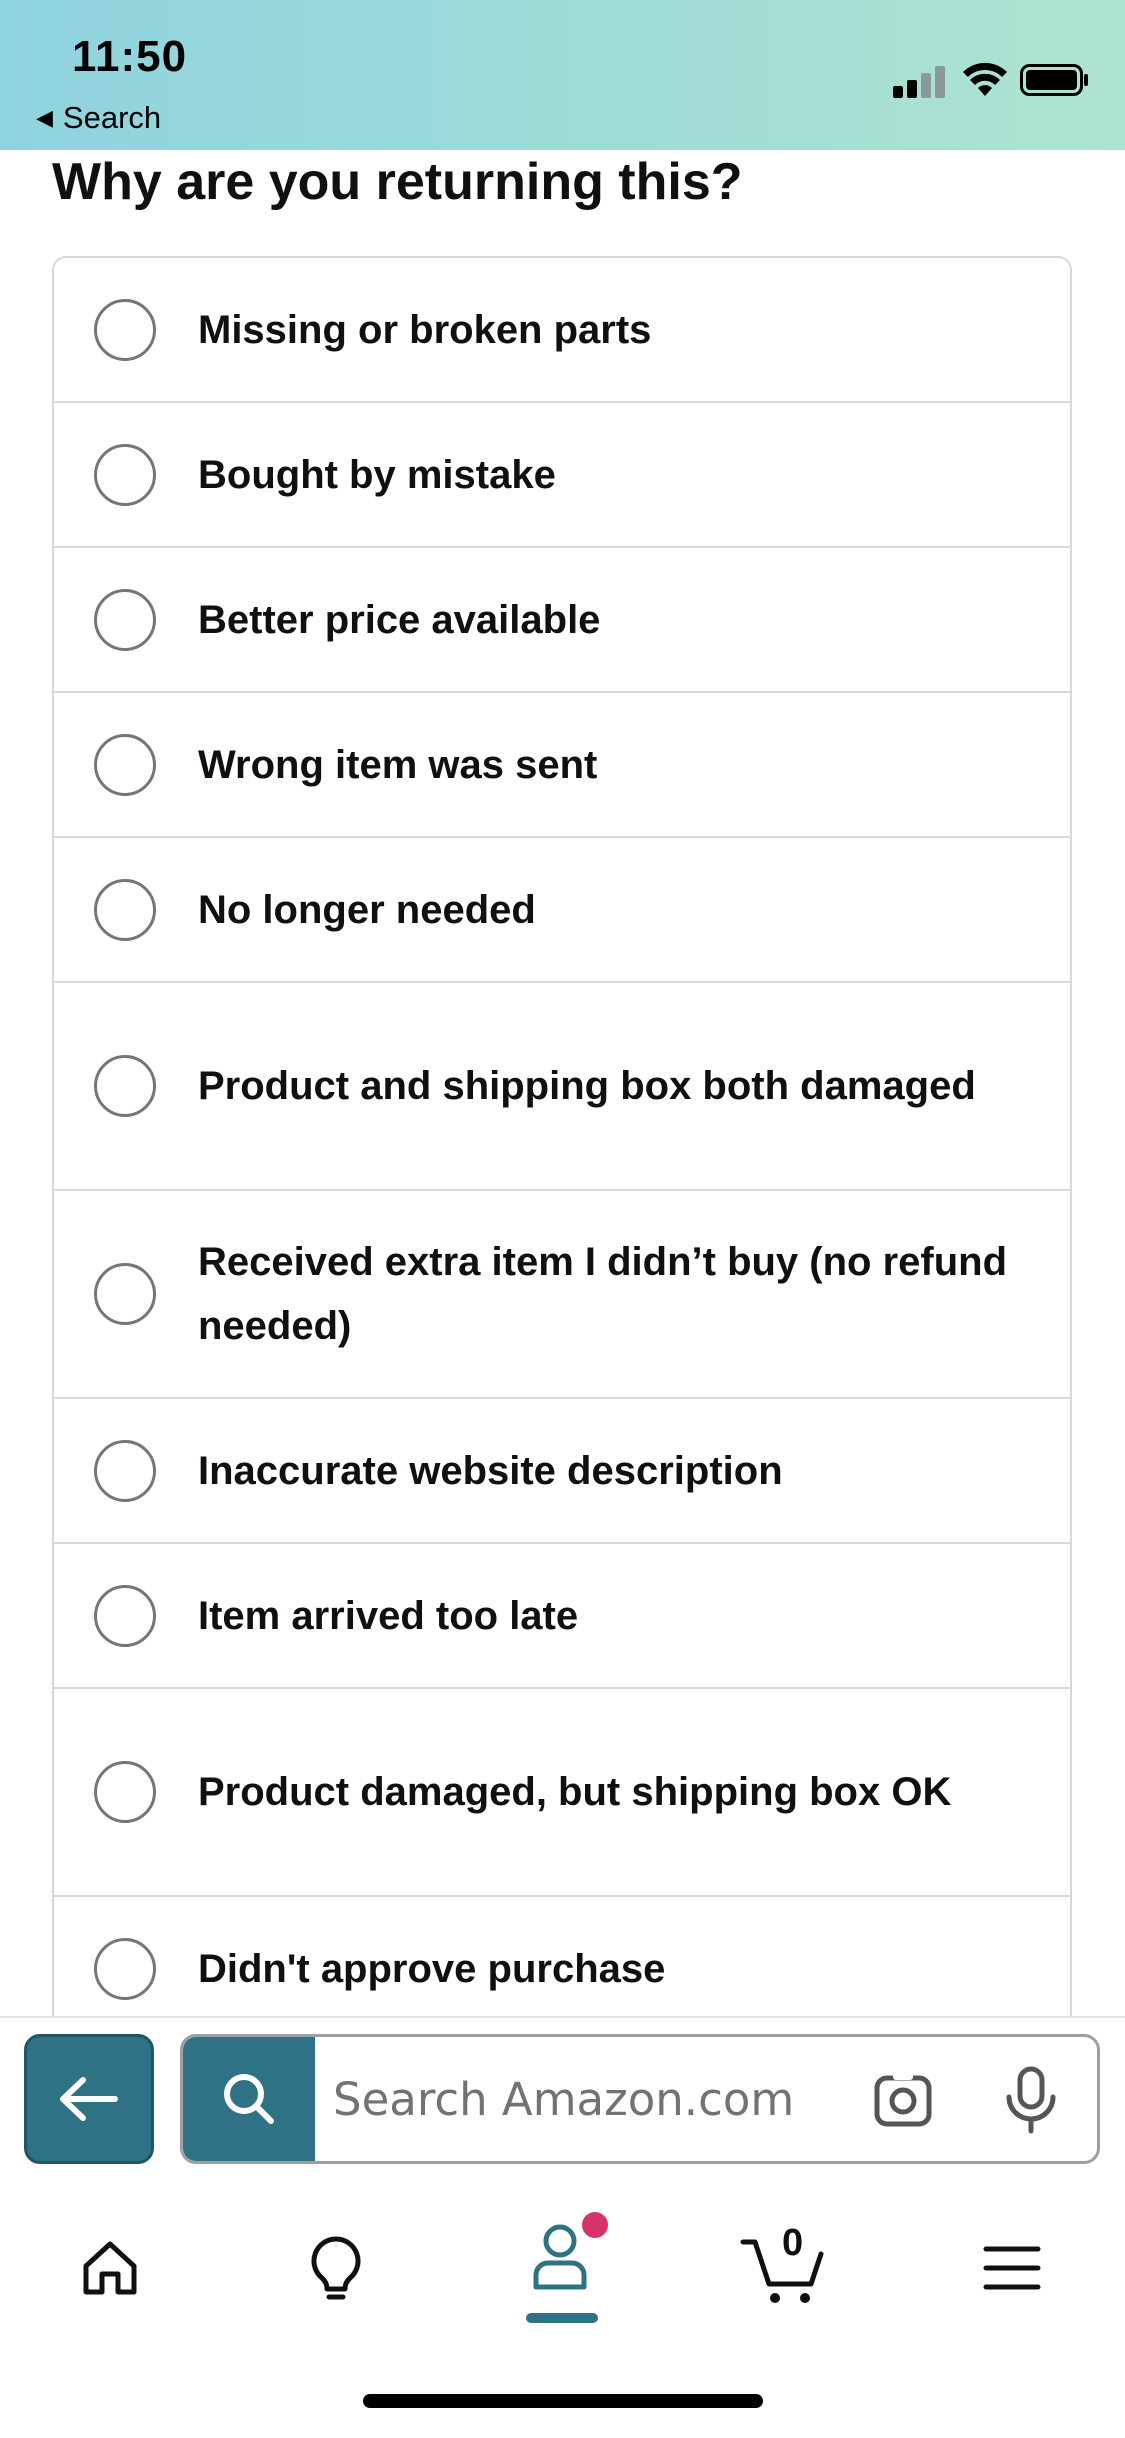  What do you see at coordinates (388, 1615) in the screenshot?
I see `reason-label: Item arrived too late` at bounding box center [388, 1615].